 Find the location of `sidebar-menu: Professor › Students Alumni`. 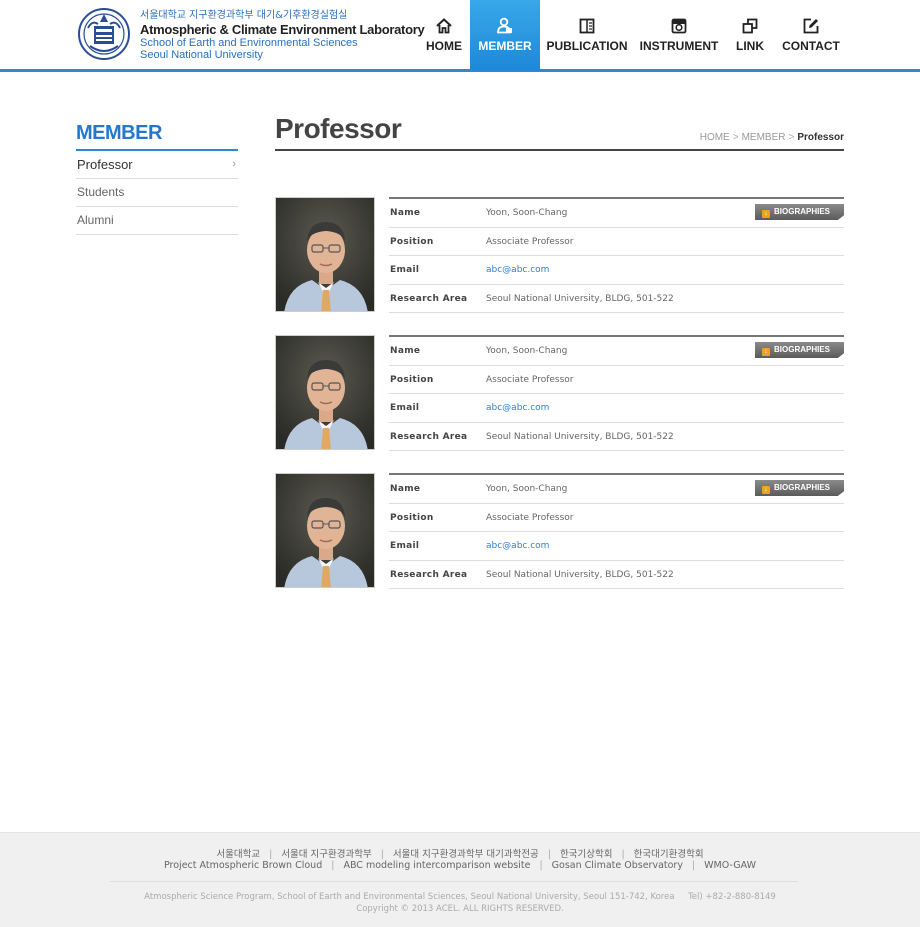

sidebar-menu: Professor › Students Alumni is located at coordinates (157, 193).